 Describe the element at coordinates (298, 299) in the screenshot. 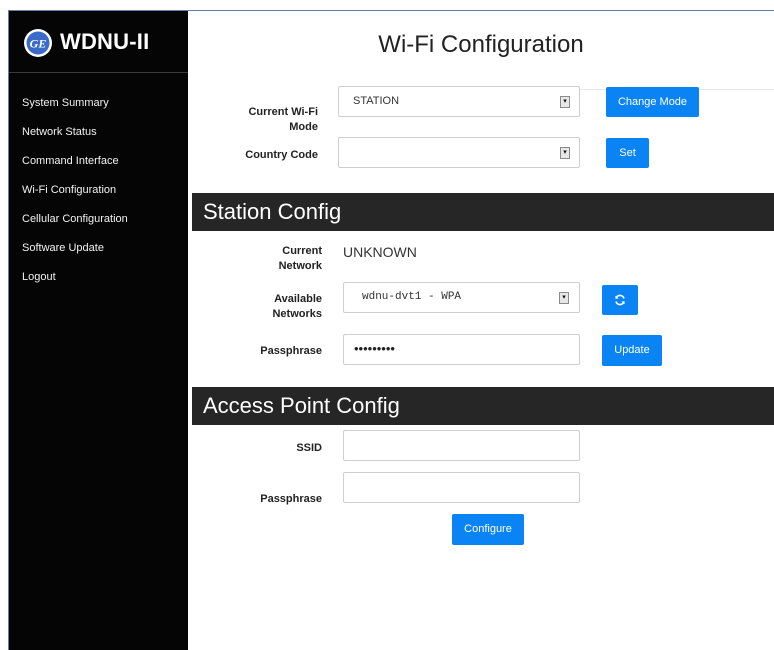

I see `available-networks-label-line1: Available` at that location.